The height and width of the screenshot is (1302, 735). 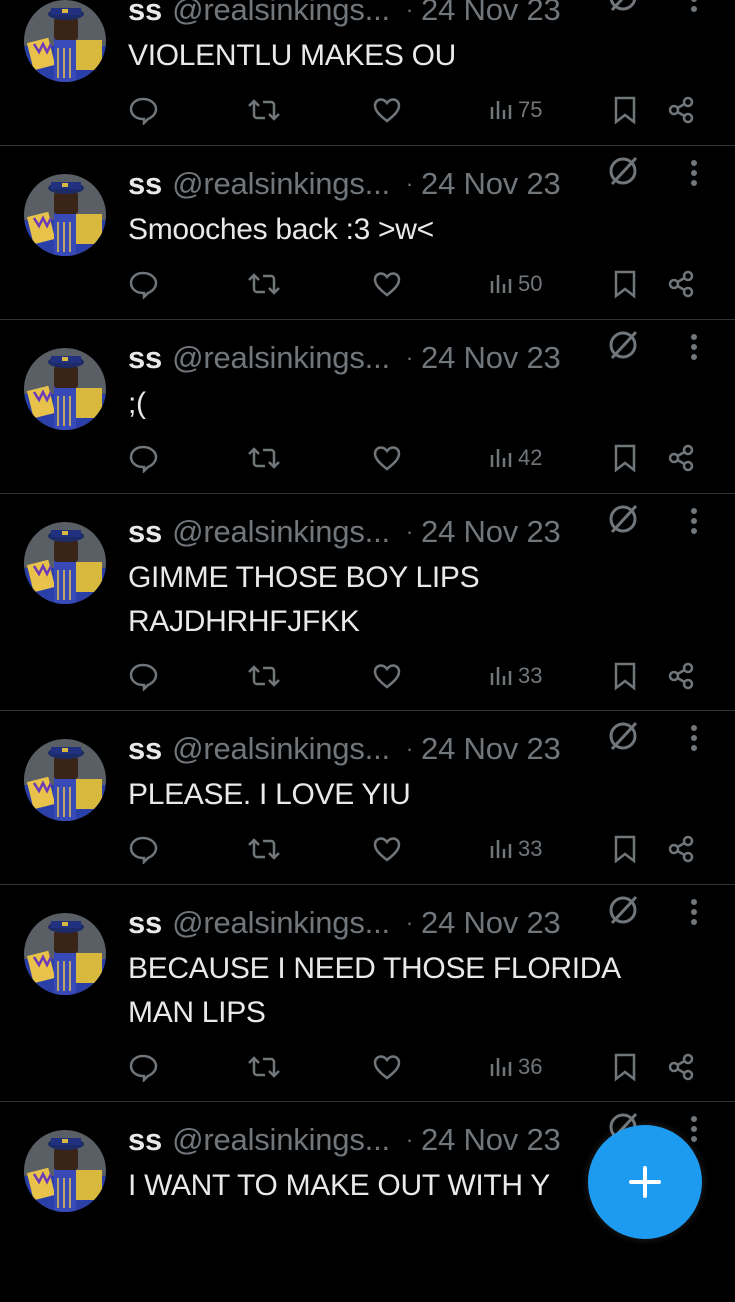 I want to click on tweet: ss @realsinkings... · 24 Nov 23 ;( 42, so click(x=367, y=407).